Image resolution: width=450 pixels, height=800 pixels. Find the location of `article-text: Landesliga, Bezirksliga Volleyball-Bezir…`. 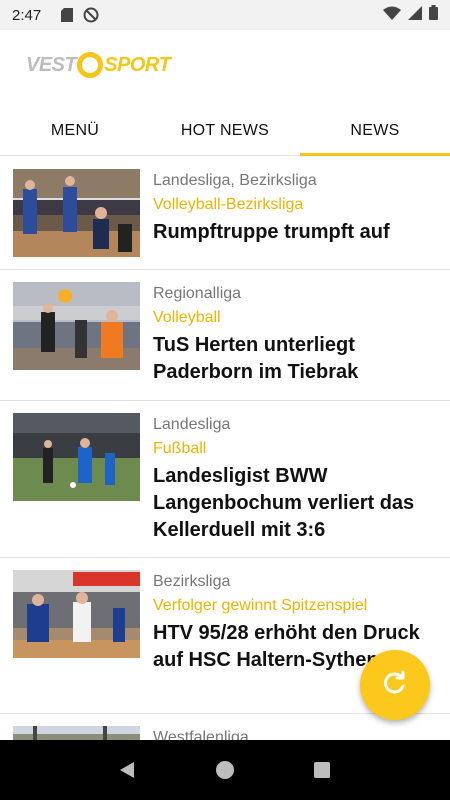

article-text: Landesliga, Bezirksliga Volleyball-Bezir… is located at coordinates (296, 207).